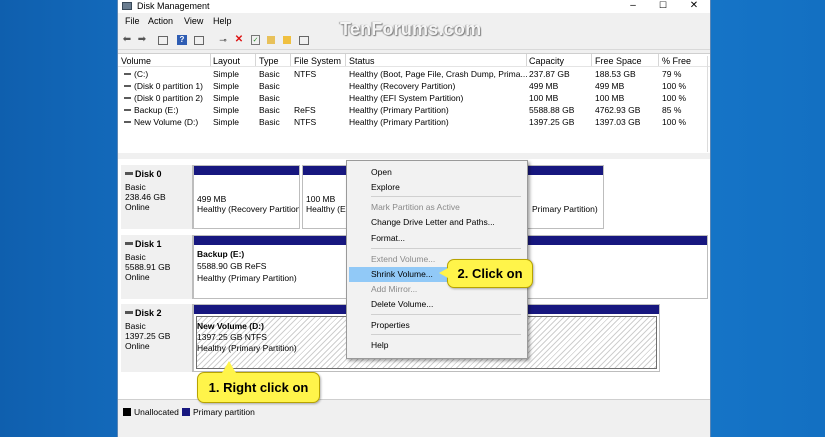 This screenshot has height=437, width=825. I want to click on col-layout: Layout, so click(226, 61).